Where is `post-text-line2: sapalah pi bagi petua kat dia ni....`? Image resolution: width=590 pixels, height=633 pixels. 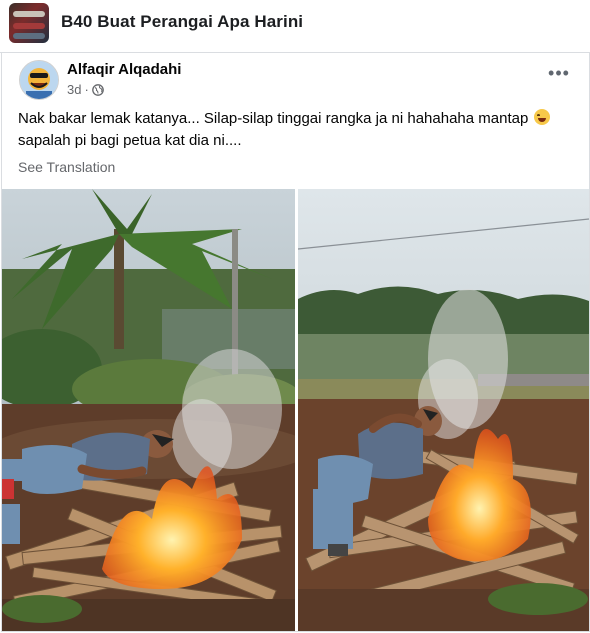 post-text-line2: sapalah pi bagi petua kat dia ni.... is located at coordinates (130, 140).